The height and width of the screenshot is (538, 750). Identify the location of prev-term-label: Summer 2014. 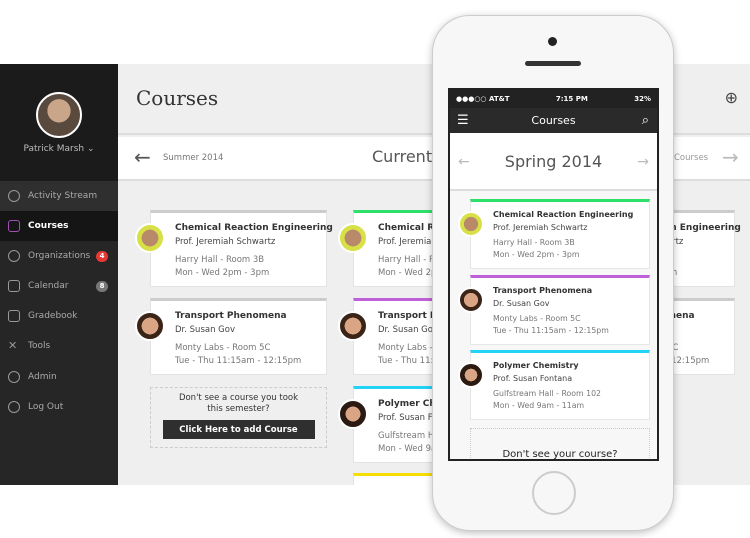
(193, 158).